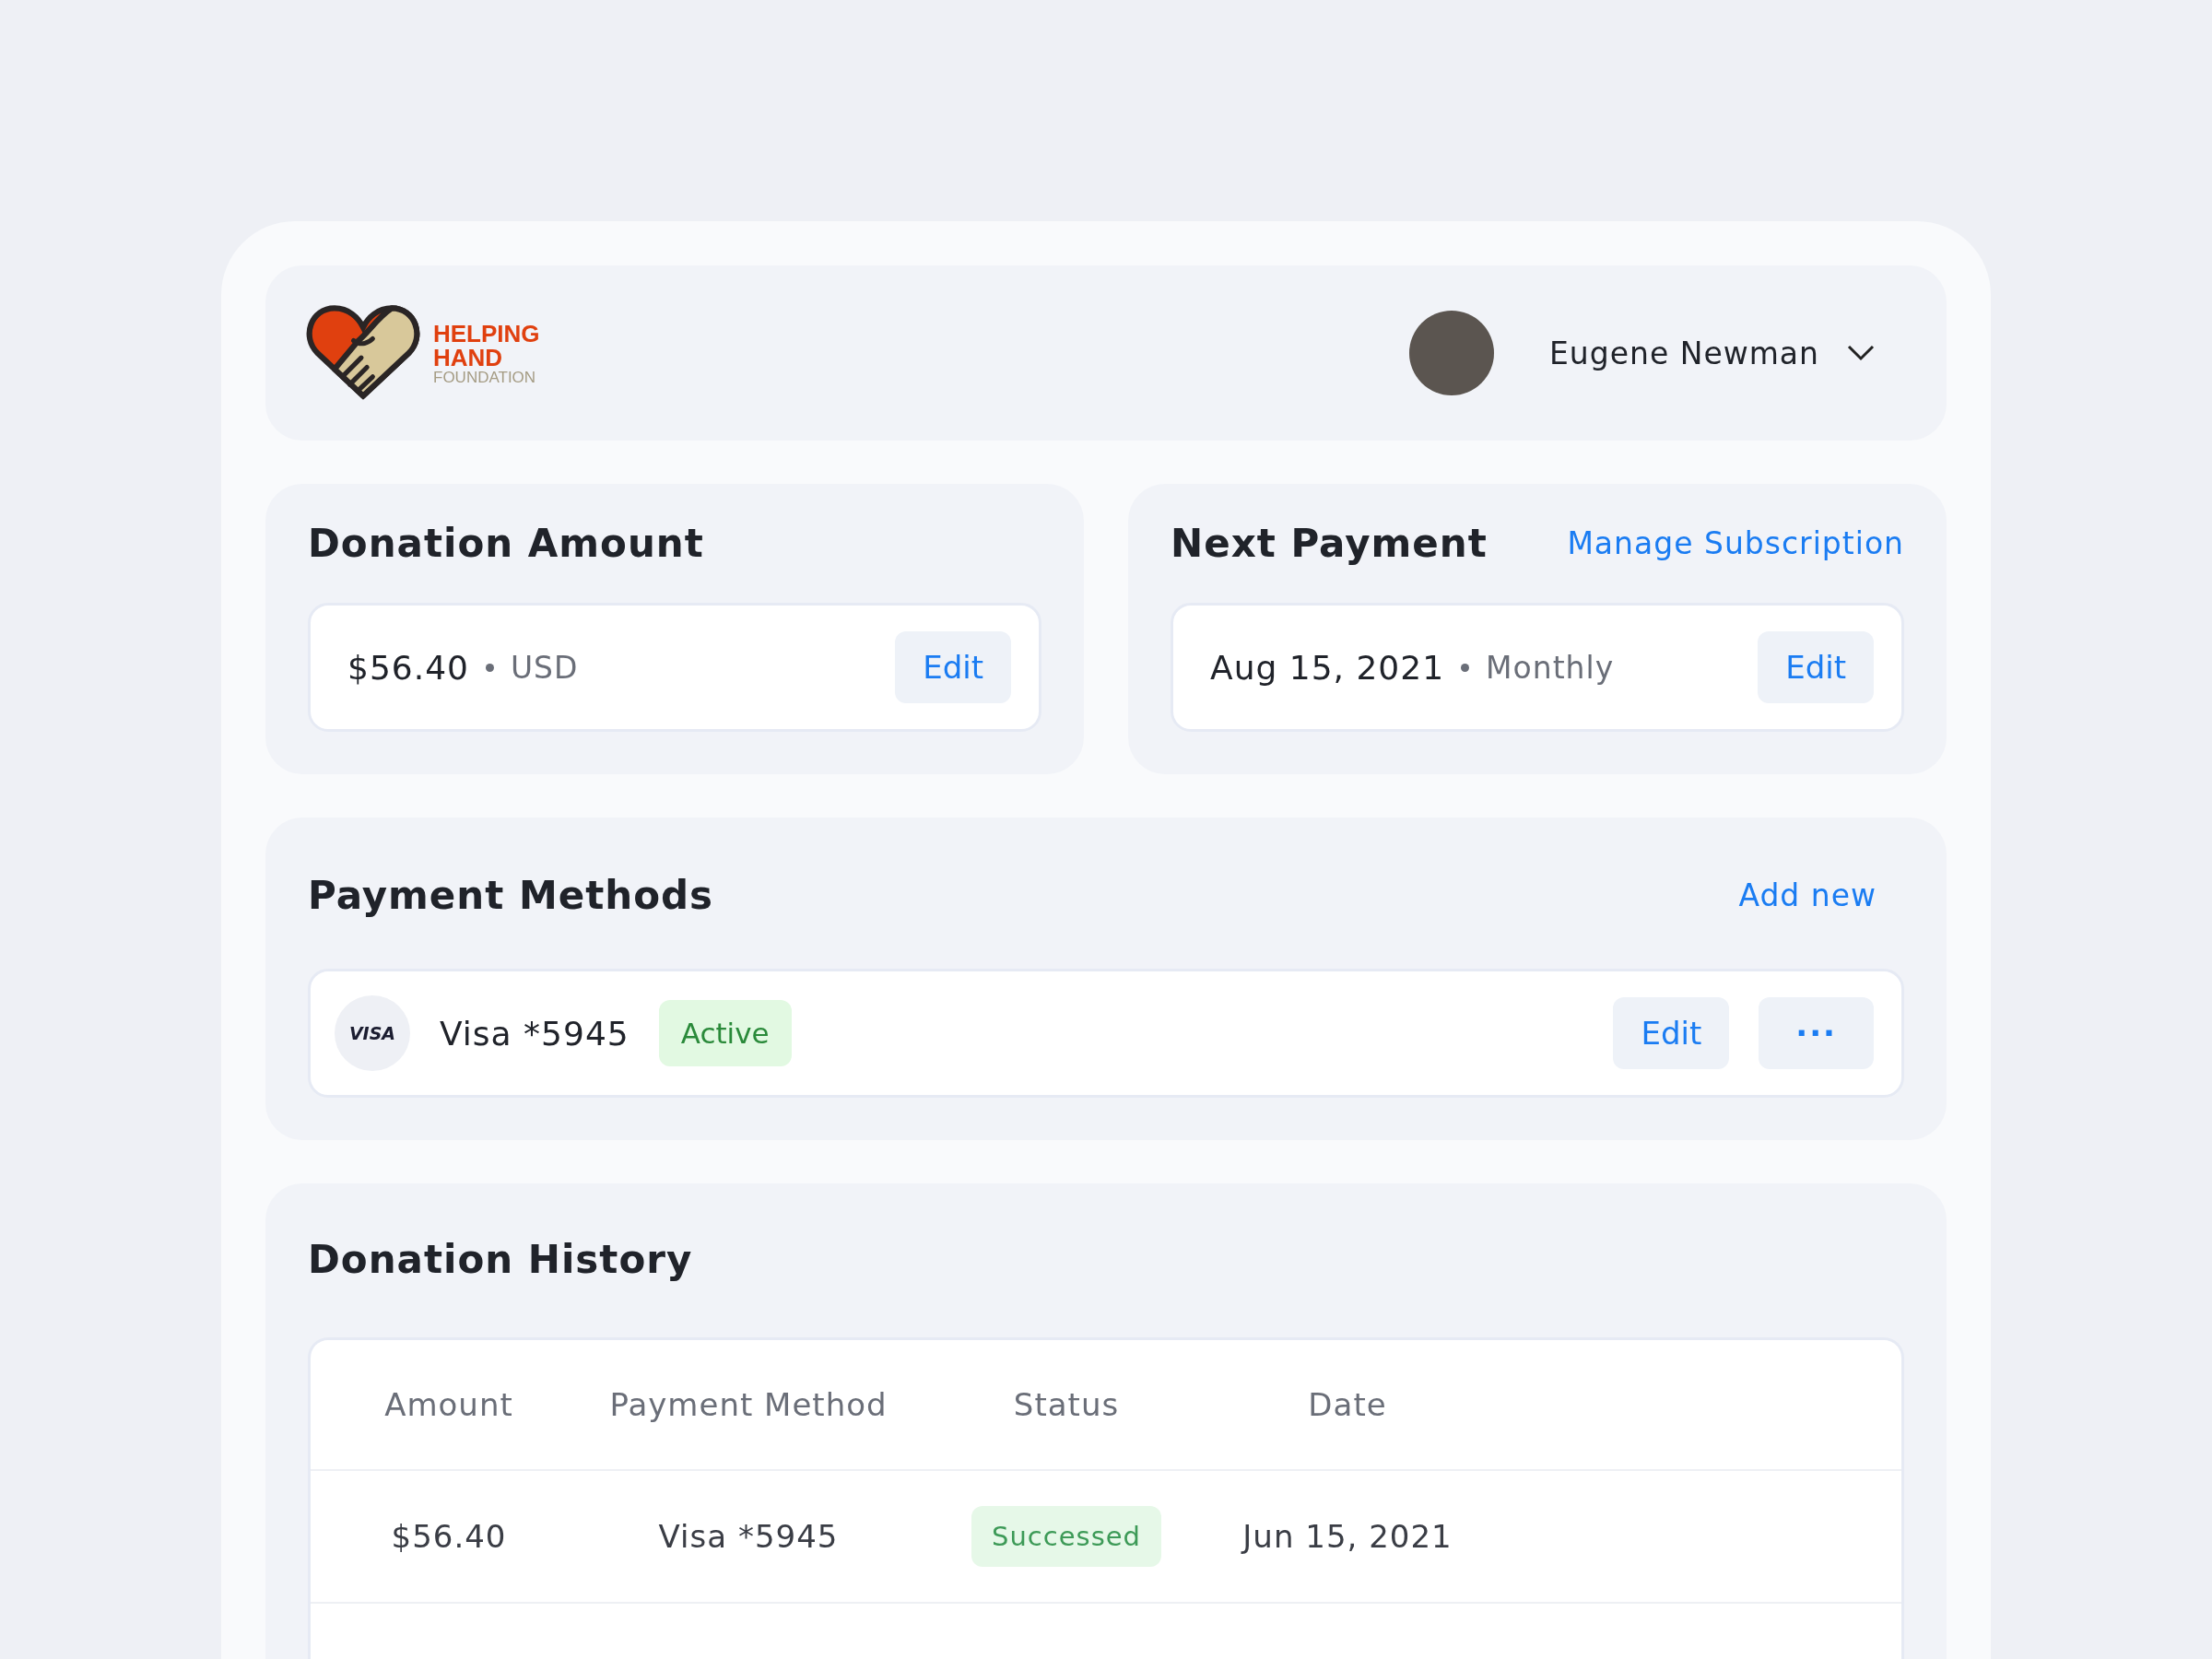  What do you see at coordinates (748, 1404) in the screenshot?
I see `column-header: Payment Method` at bounding box center [748, 1404].